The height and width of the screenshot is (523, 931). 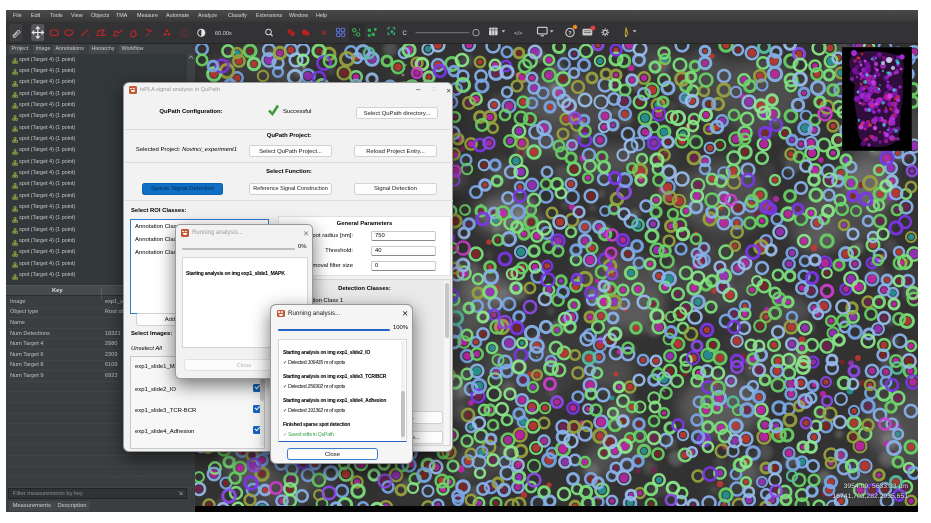 What do you see at coordinates (405, 34) in the screenshot?
I see `svg-text: C` at bounding box center [405, 34].